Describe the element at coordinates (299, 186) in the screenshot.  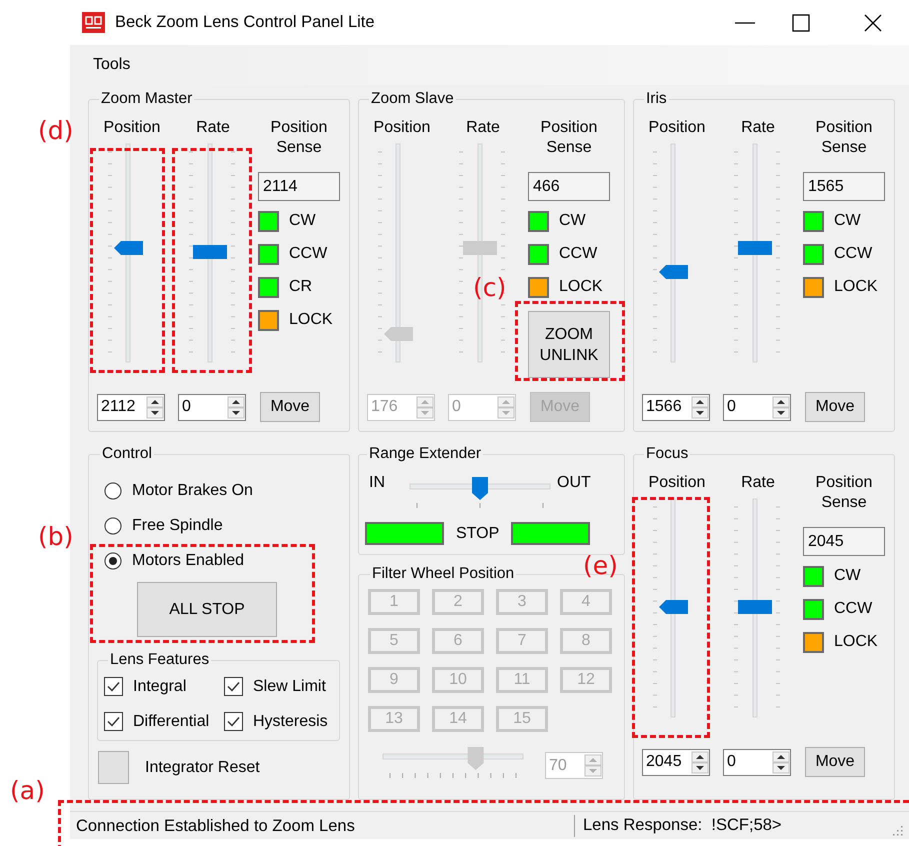
I see `position-readout: 2114` at that location.